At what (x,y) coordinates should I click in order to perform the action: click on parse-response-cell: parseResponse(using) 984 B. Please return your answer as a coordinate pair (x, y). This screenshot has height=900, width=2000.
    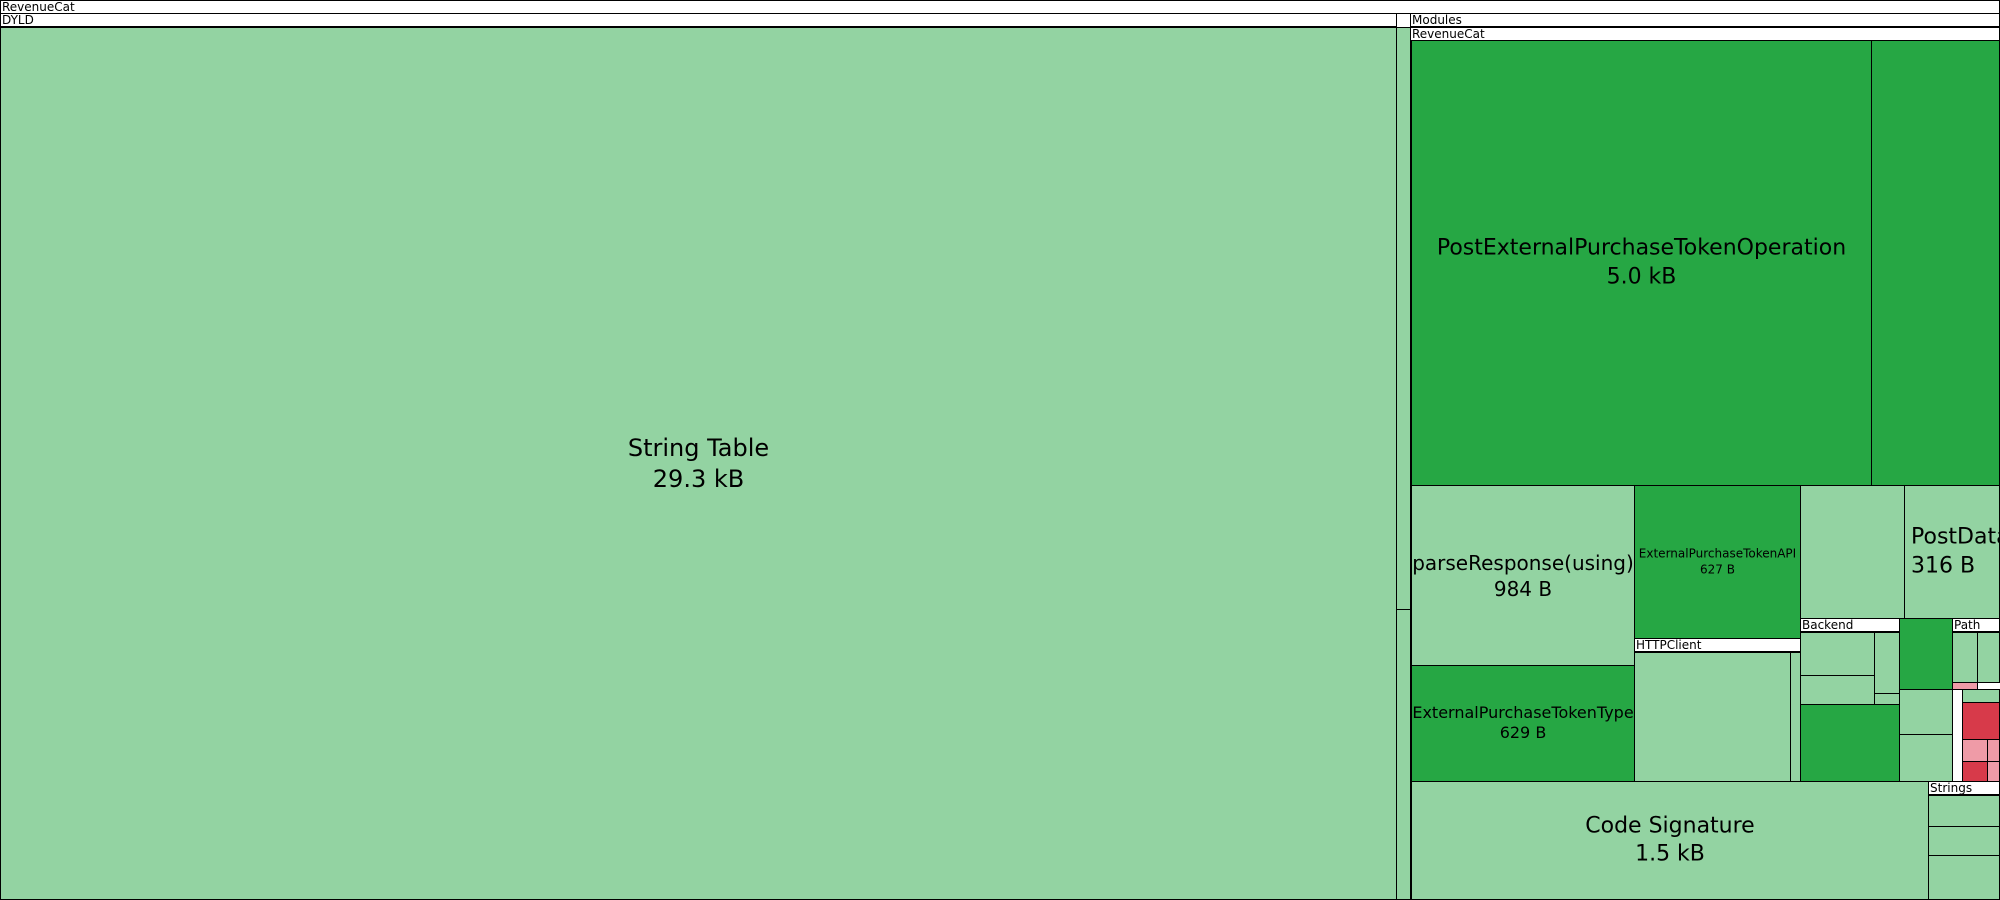
    Looking at the image, I should click on (1523, 575).